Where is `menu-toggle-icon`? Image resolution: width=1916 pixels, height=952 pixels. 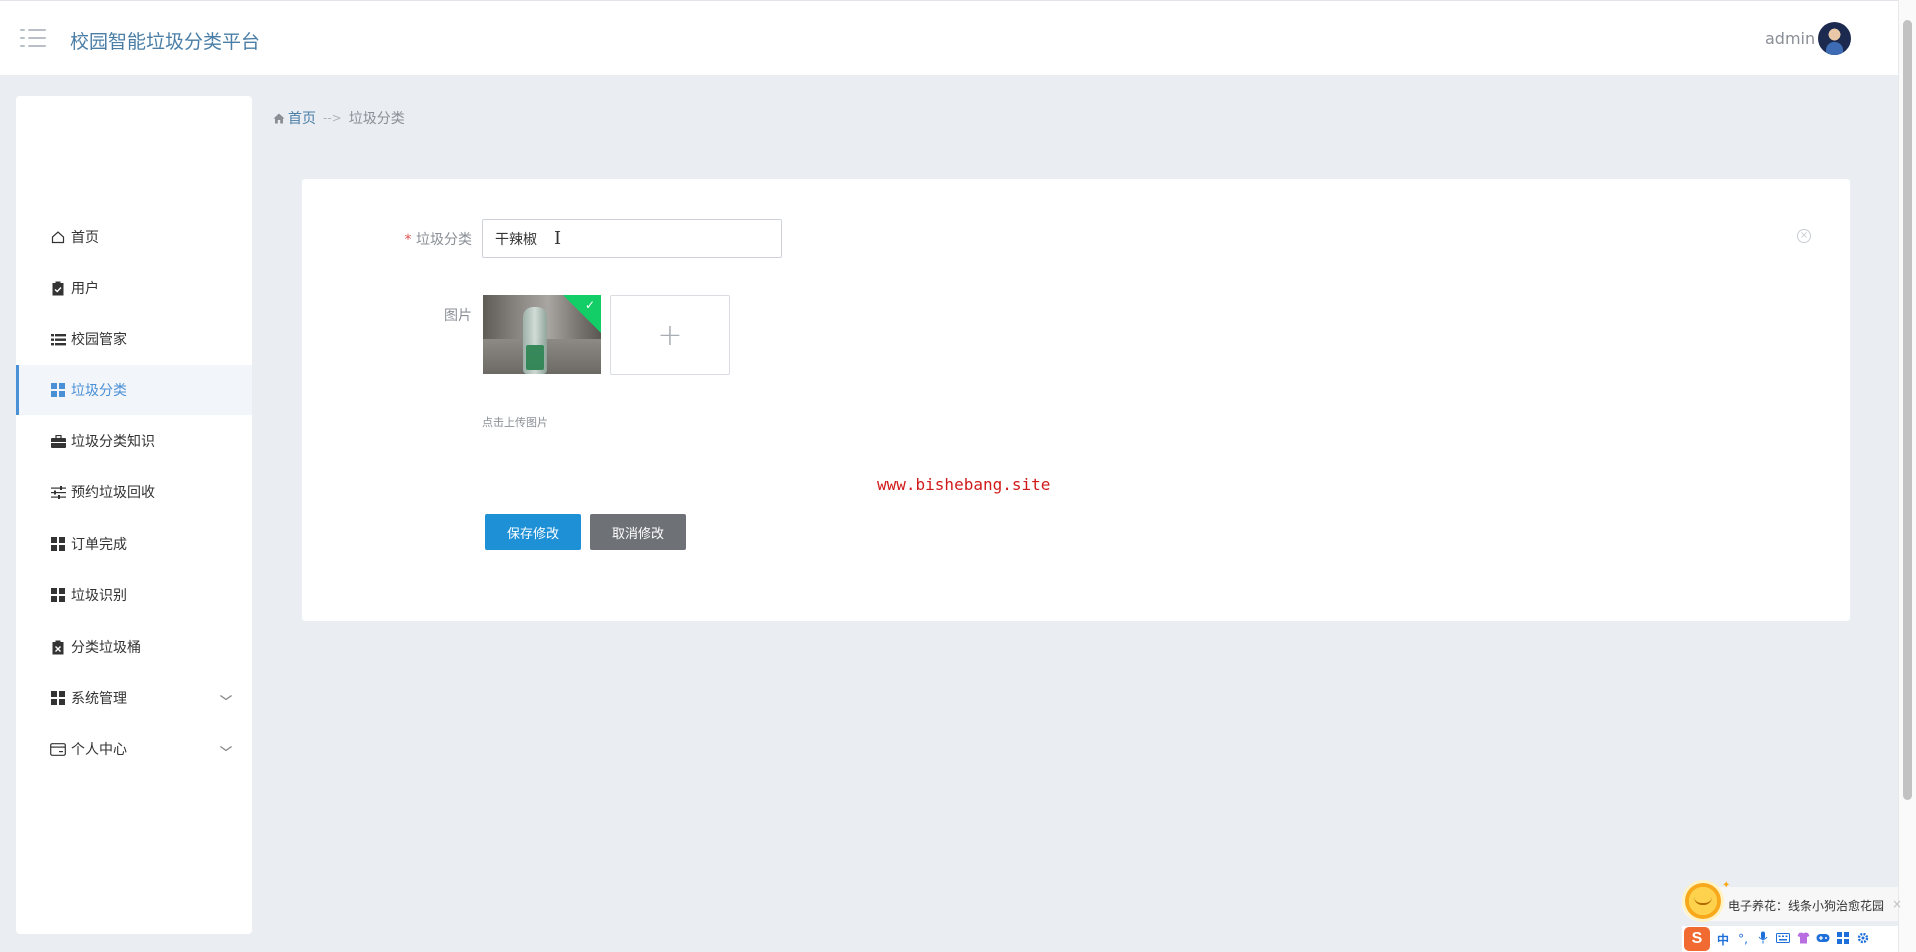
menu-toggle-icon is located at coordinates (34, 38).